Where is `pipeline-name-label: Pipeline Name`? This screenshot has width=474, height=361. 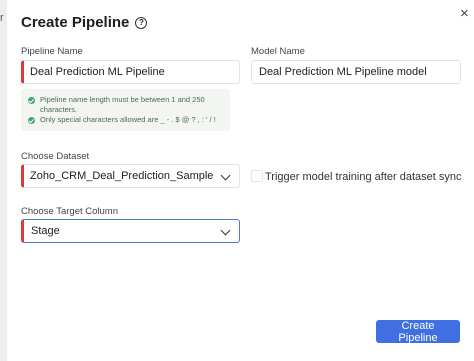 pipeline-name-label: Pipeline Name is located at coordinates (52, 51).